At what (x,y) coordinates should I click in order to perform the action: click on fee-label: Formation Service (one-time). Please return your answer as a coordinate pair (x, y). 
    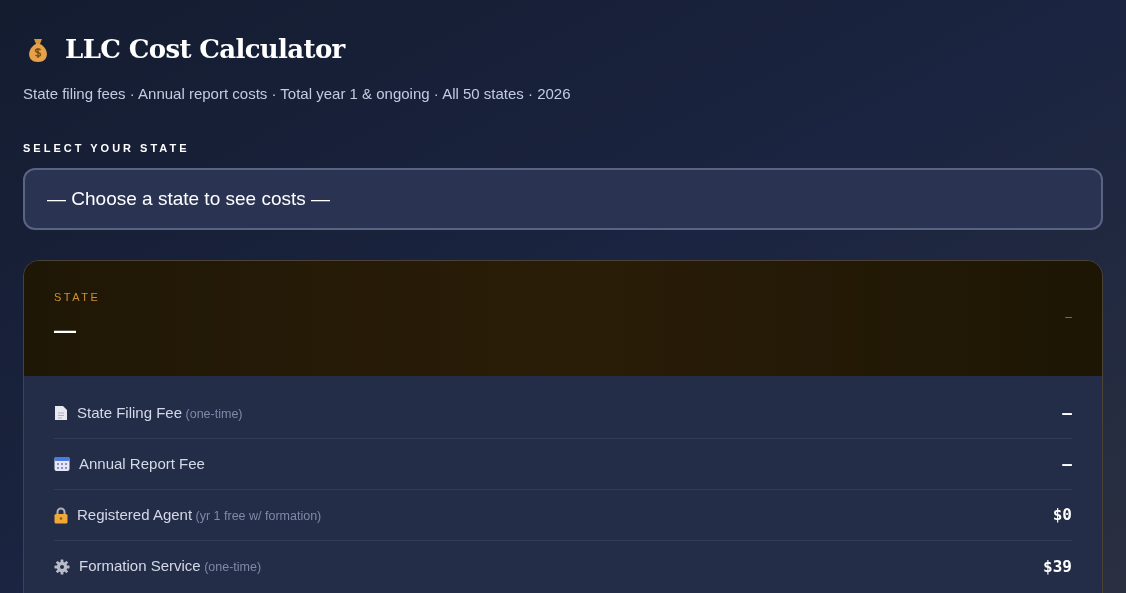
    Looking at the image, I should click on (170, 566).